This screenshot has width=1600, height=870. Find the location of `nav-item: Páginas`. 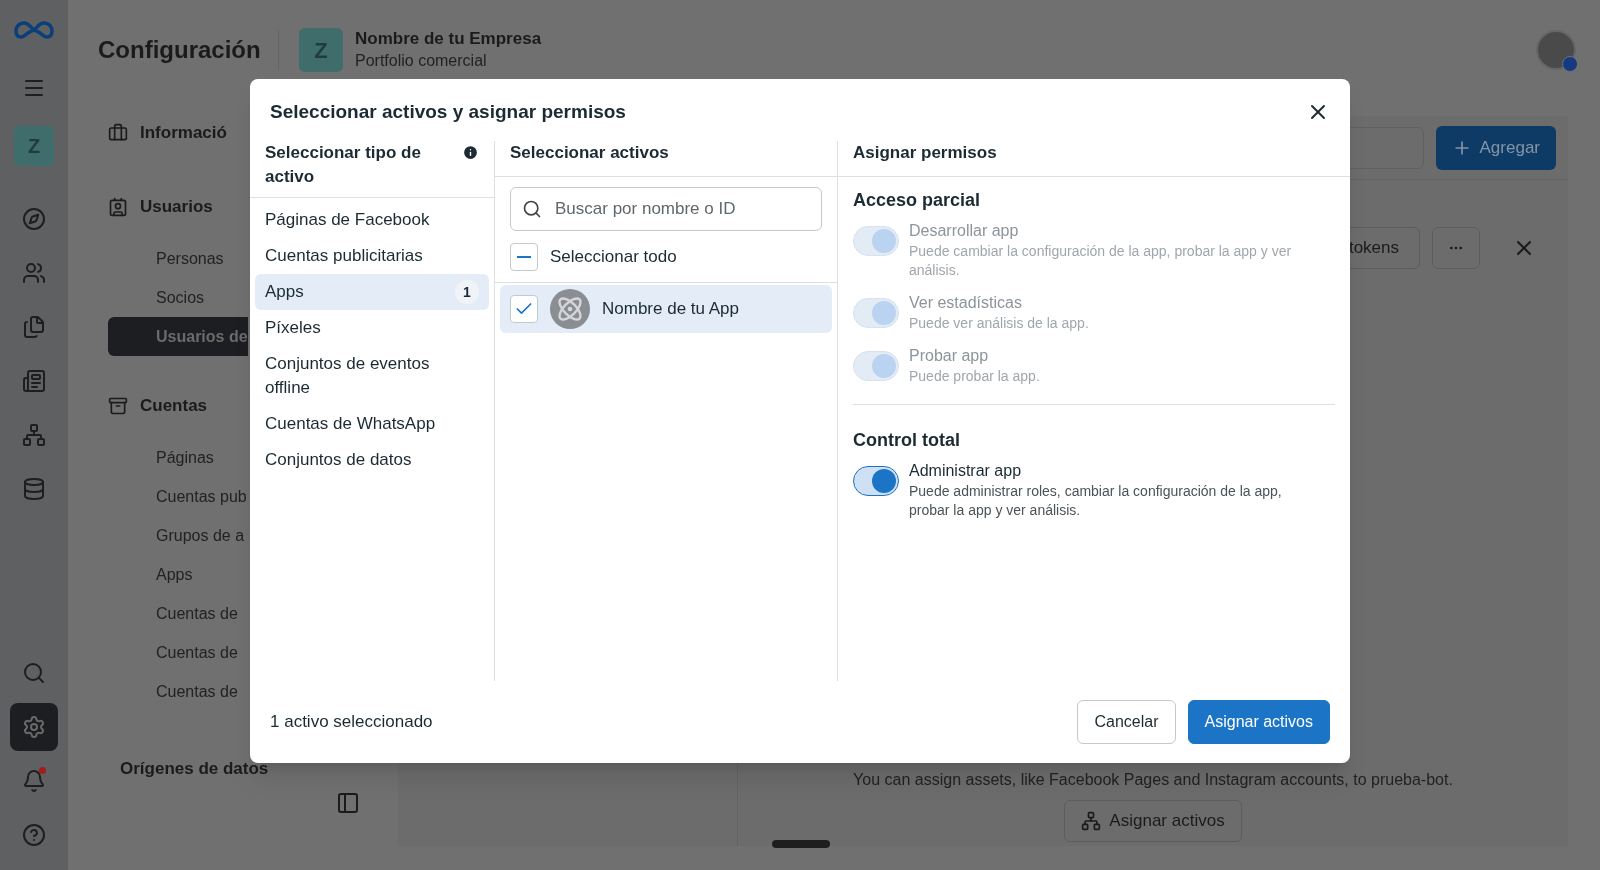

nav-item: Páginas is located at coordinates (178, 457).